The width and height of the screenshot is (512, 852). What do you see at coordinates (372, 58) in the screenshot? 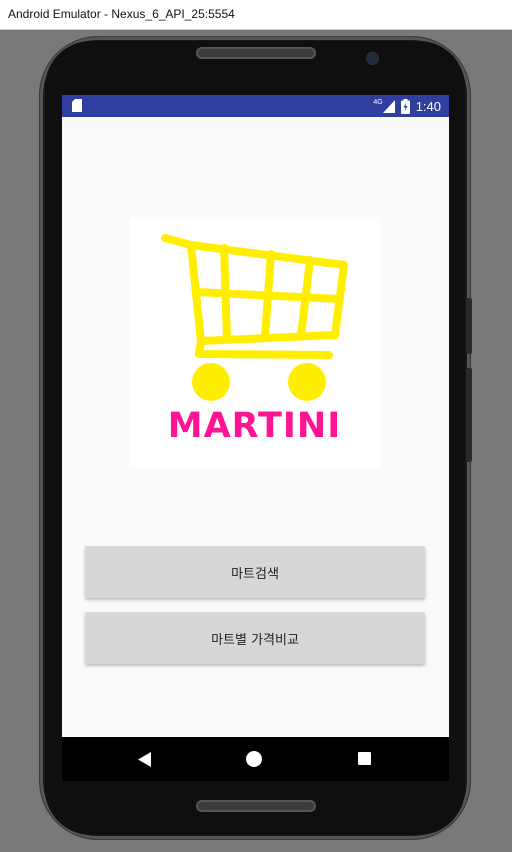
I see `front-camera` at bounding box center [372, 58].